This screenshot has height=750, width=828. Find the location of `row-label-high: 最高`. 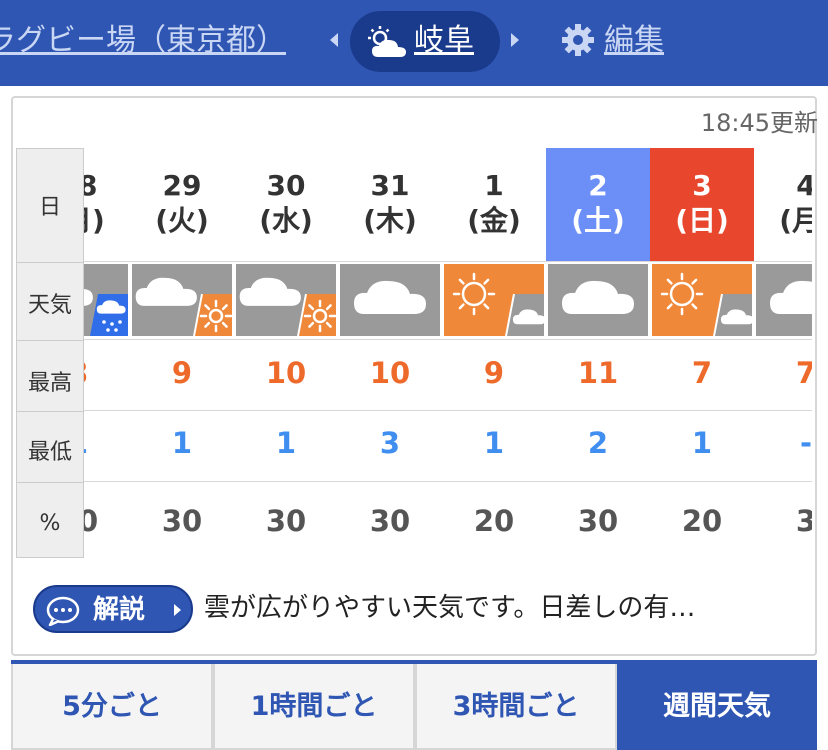

row-label-high: 最高 is located at coordinates (49, 383).